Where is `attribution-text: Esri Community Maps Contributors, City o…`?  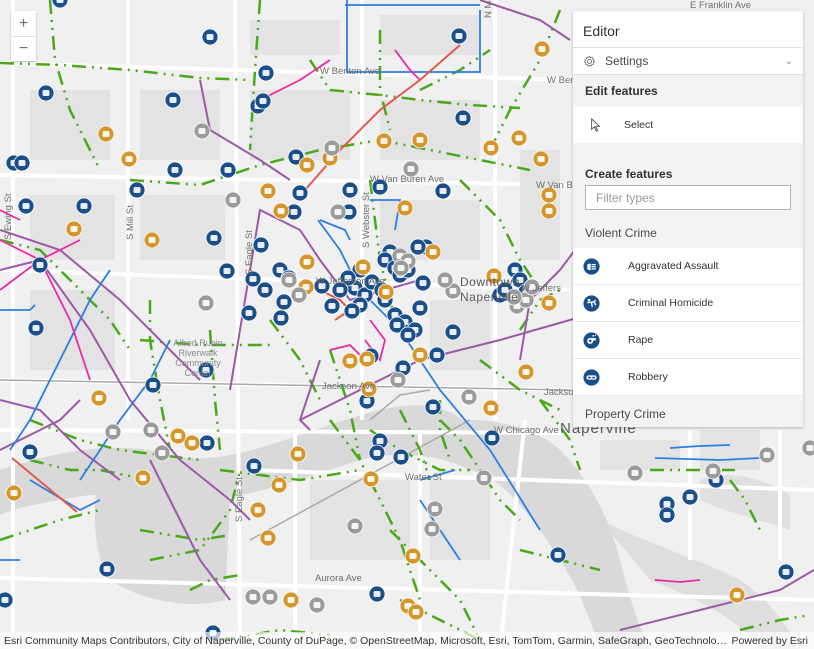
attribution-text: Esri Community Maps Contributors, City o… is located at coordinates (368, 641).